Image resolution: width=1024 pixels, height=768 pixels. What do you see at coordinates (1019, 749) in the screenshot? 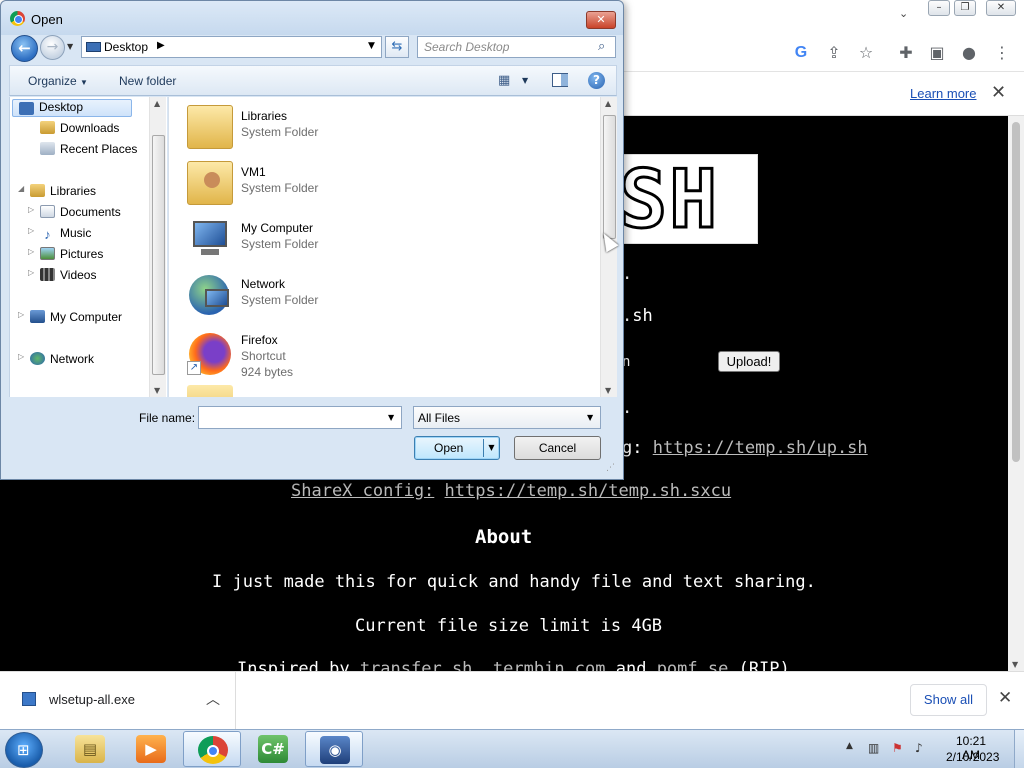
I see `show-desktop-button` at bounding box center [1019, 749].